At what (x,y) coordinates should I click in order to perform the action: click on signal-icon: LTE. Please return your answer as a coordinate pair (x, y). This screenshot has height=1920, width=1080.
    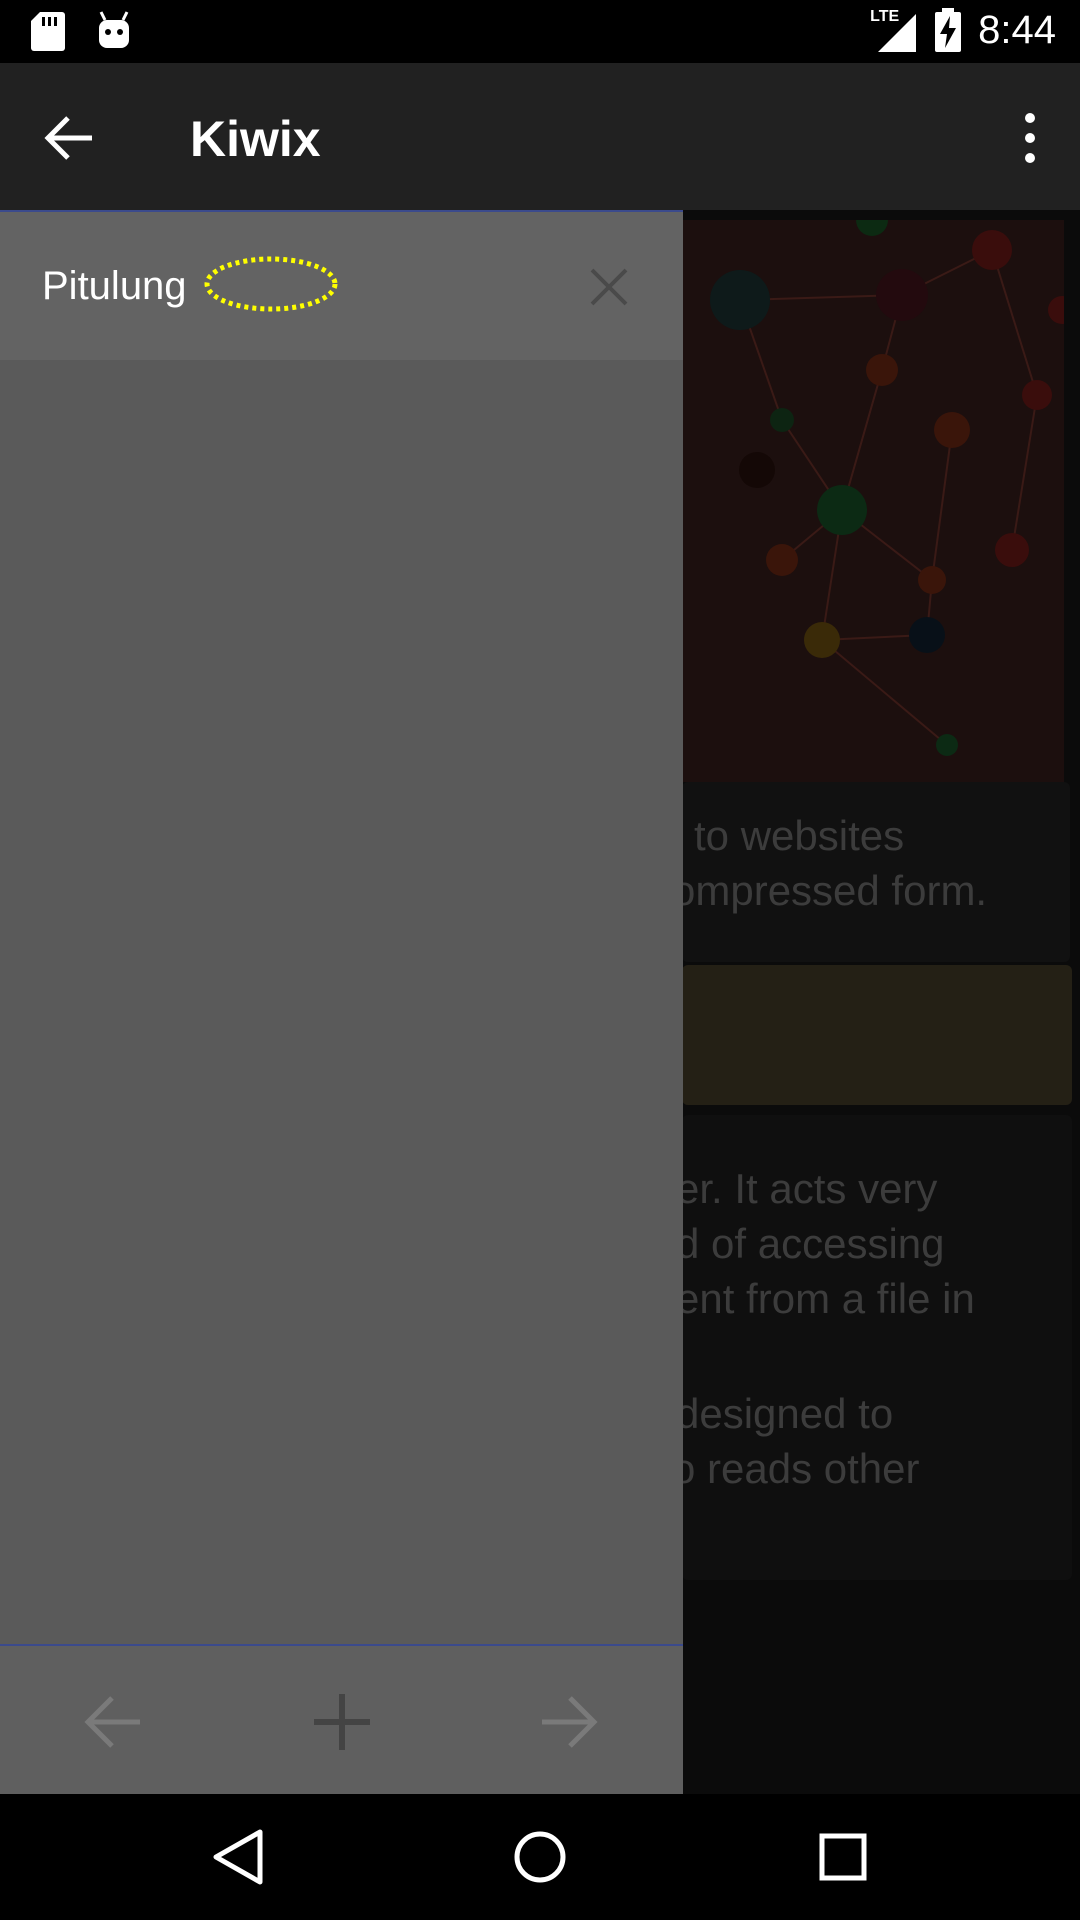
    Looking at the image, I should click on (894, 30).